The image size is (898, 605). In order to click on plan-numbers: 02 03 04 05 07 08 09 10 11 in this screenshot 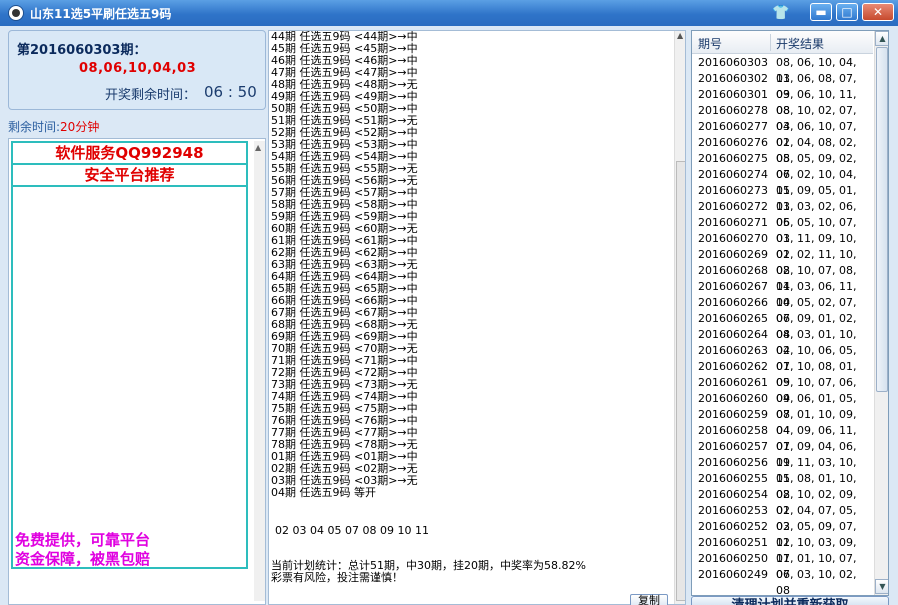, I will do `click(352, 530)`.